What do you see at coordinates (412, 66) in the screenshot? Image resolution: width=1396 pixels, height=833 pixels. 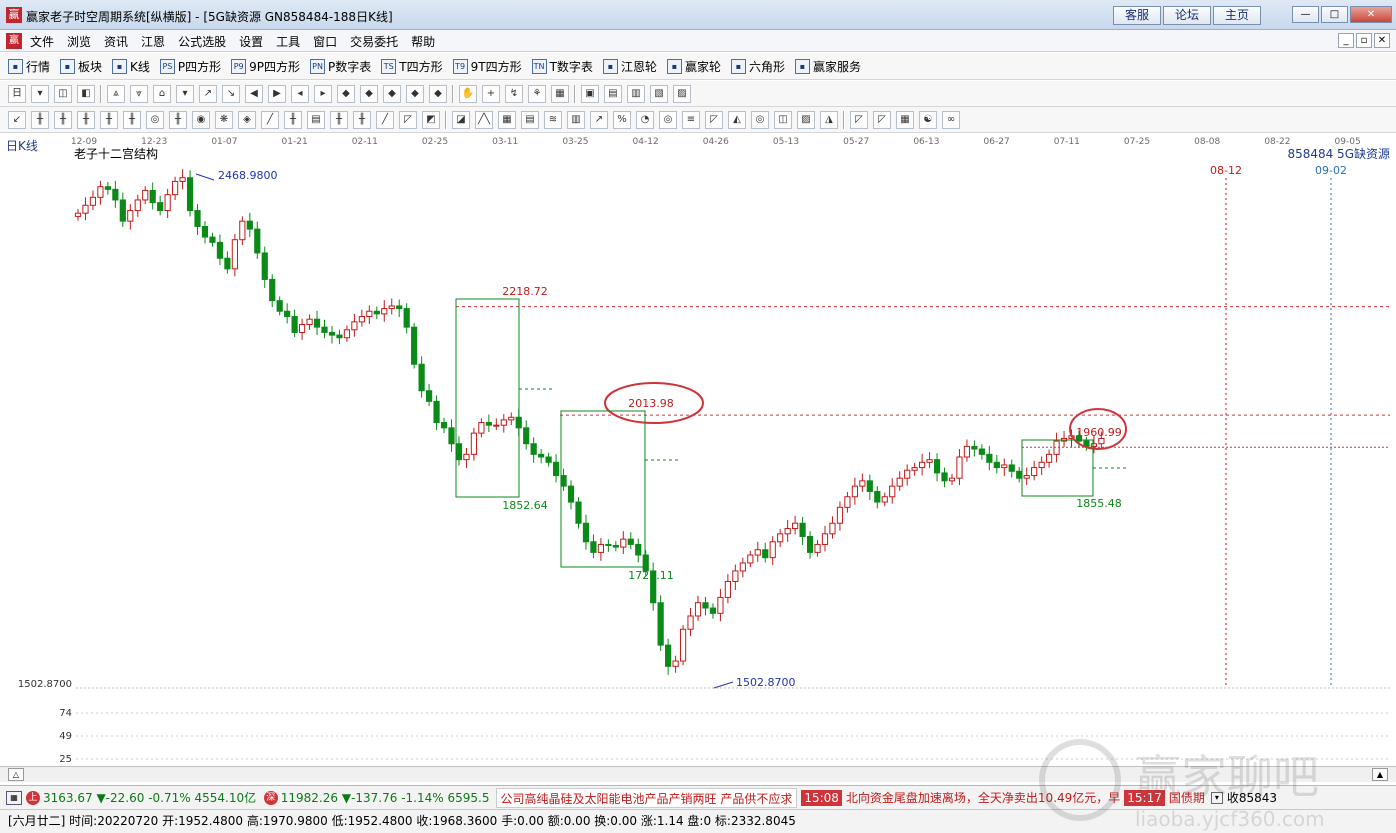 I see `toolbar-ts-button: TS T四方形` at bounding box center [412, 66].